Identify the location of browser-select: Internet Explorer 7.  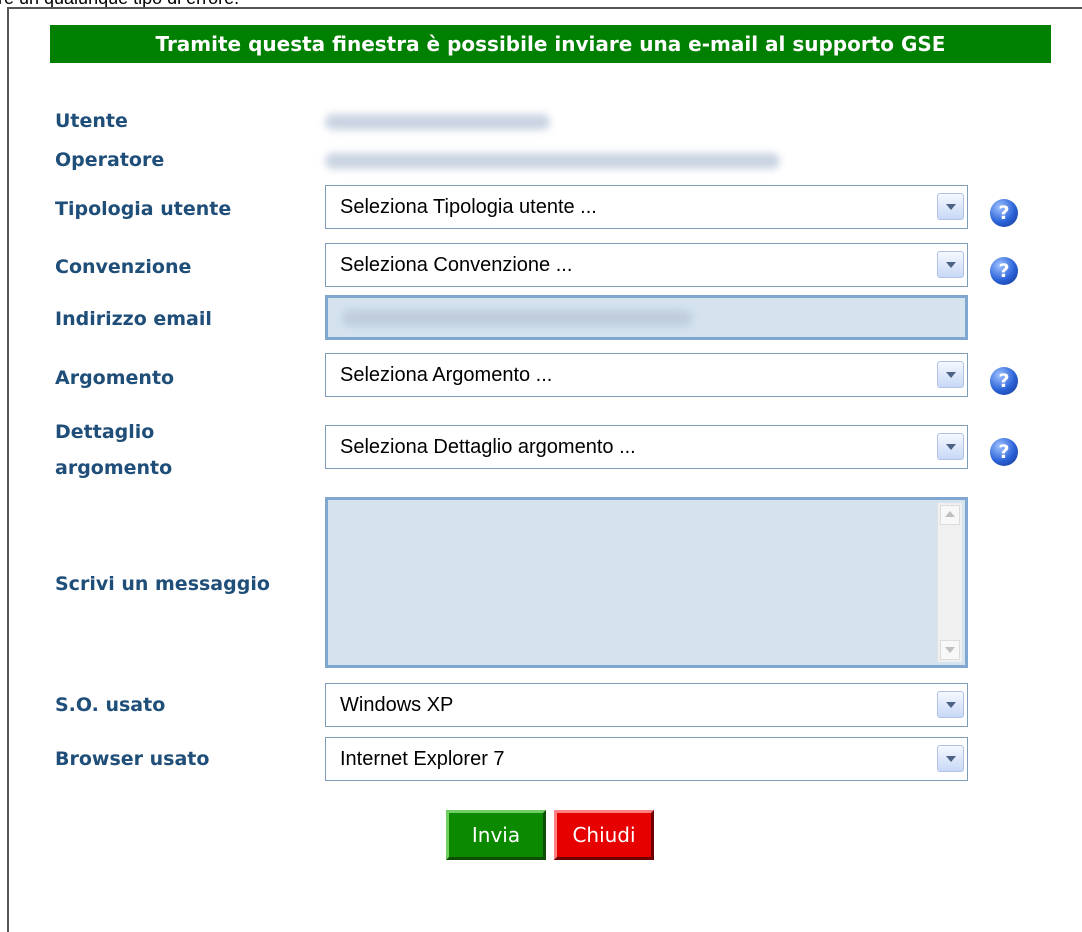
(646, 759).